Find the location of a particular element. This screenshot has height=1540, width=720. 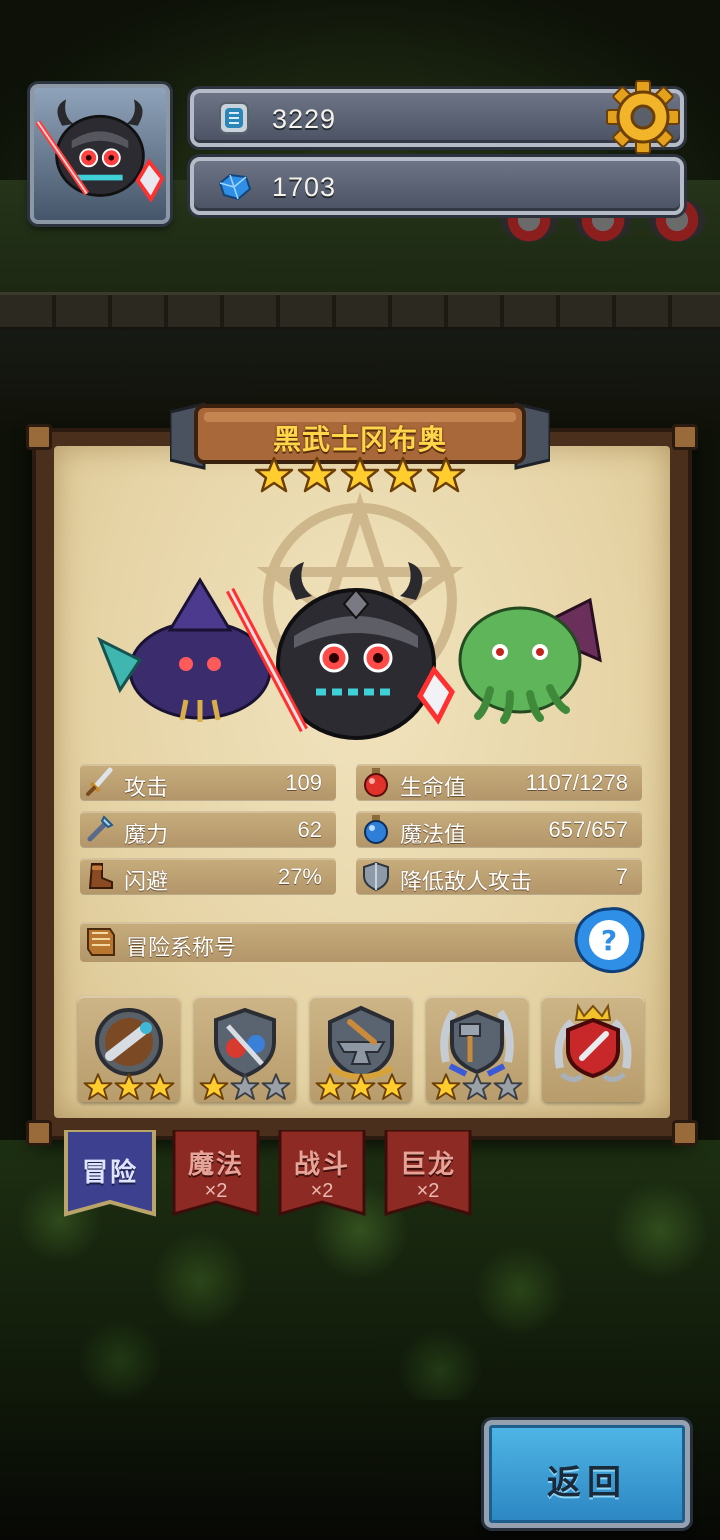

black-knight-hero-icon is located at coordinates (340, 651).